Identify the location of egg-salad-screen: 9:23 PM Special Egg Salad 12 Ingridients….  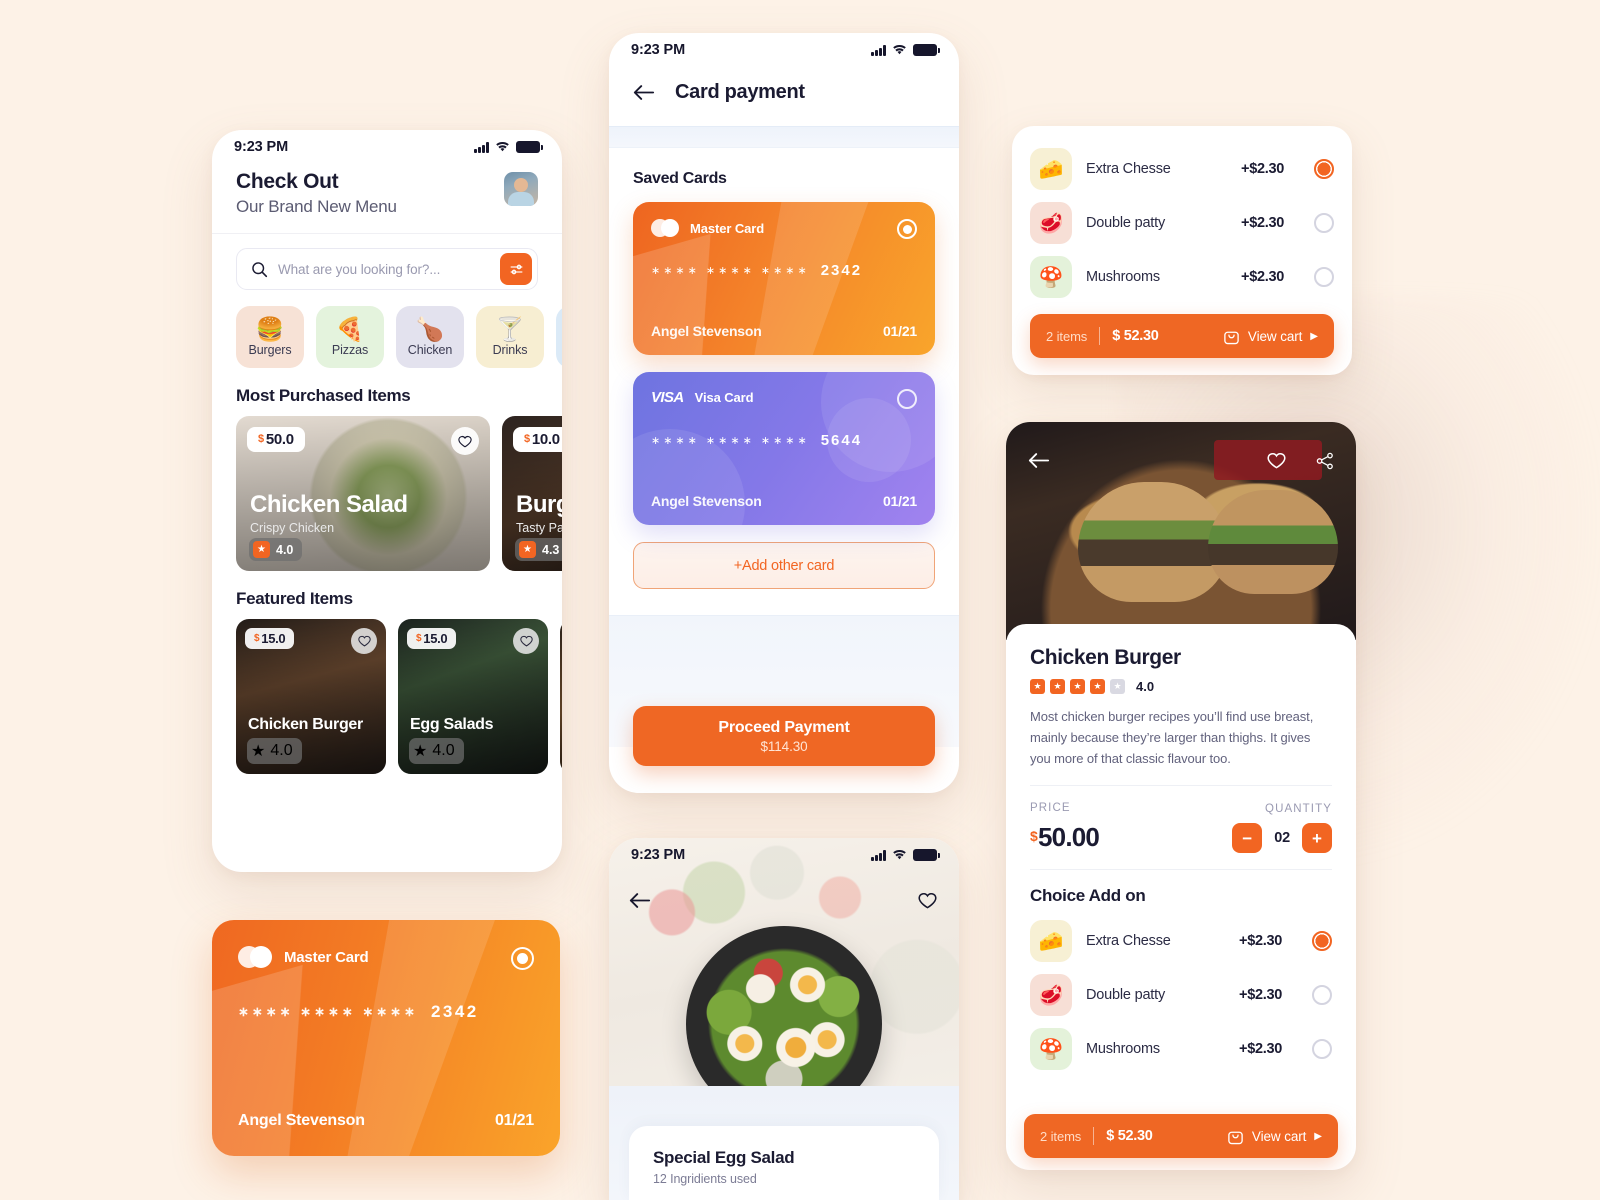
(784, 1019).